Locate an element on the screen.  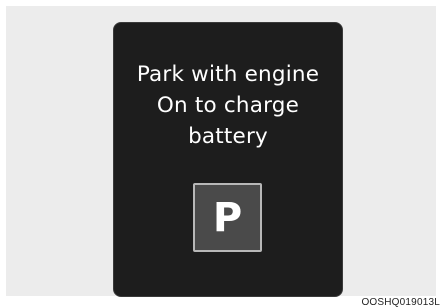
message-line-2: On to charge is located at coordinates (228, 105).